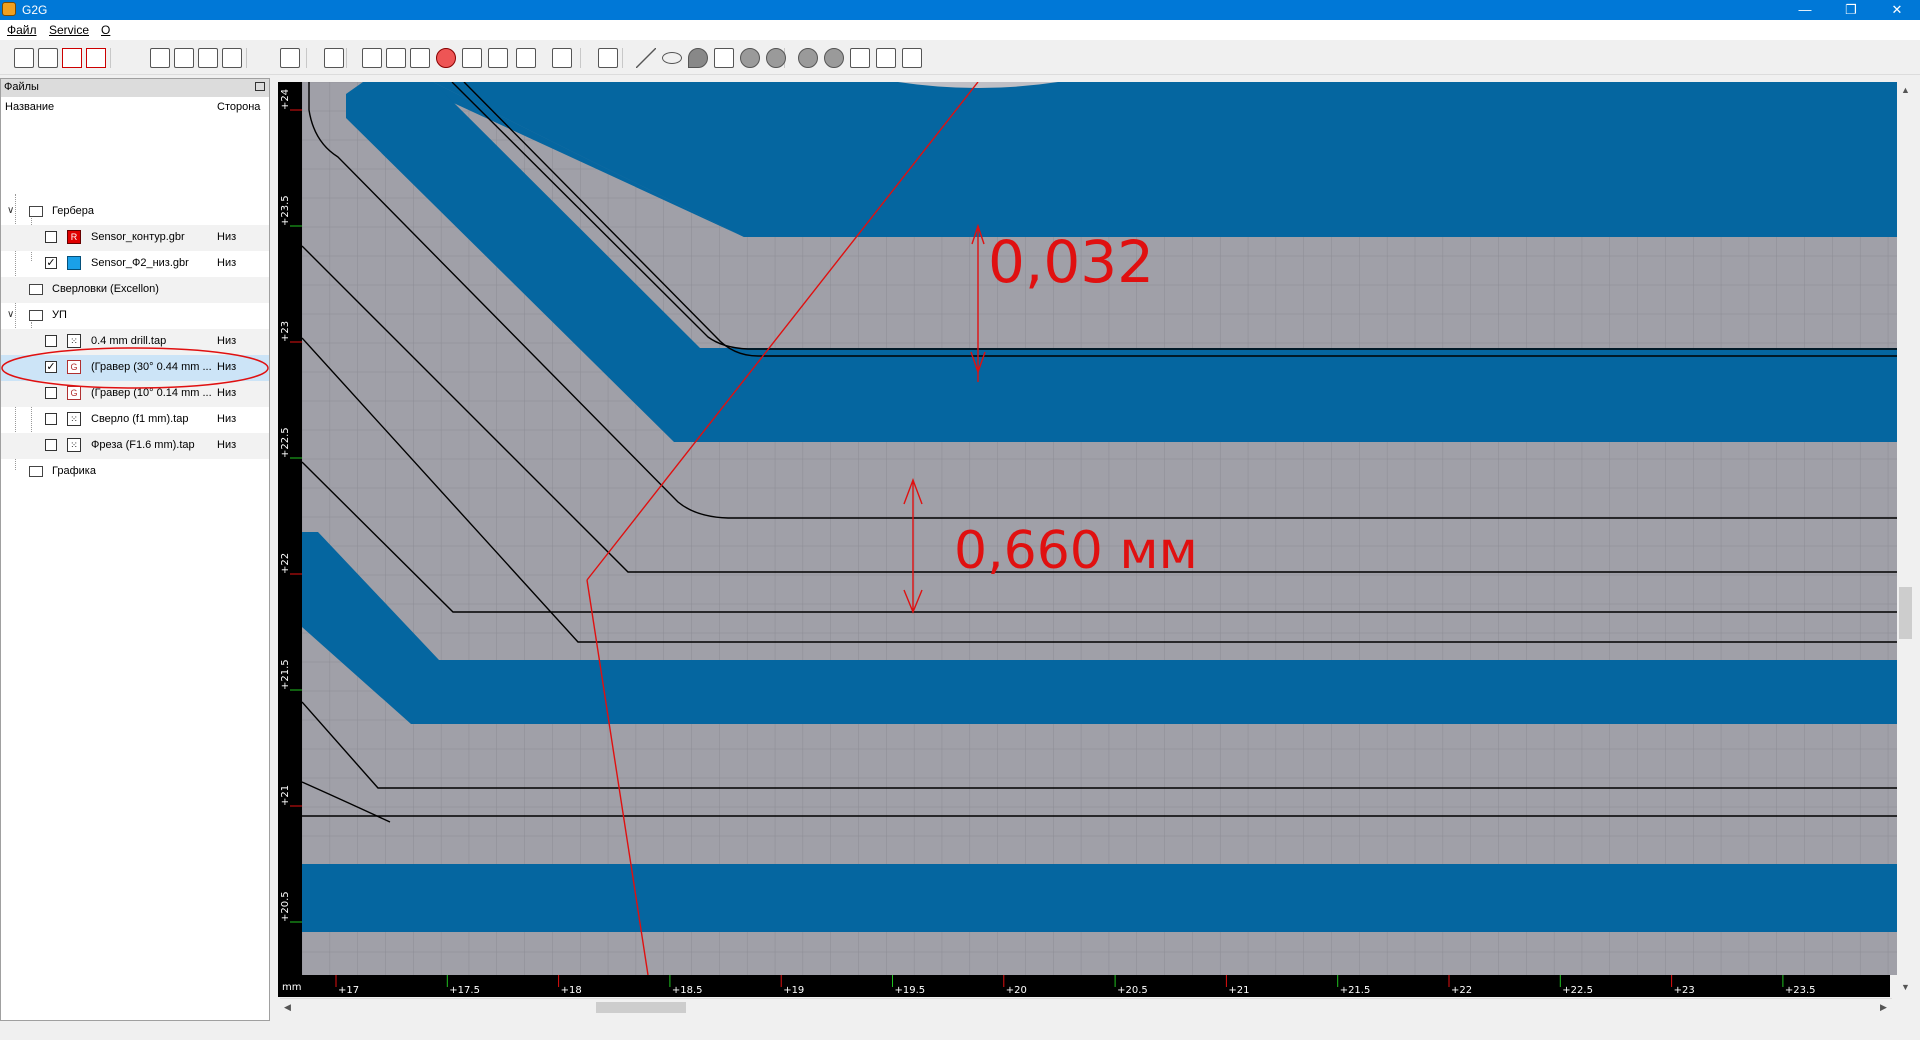 The width and height of the screenshot is (1920, 1040). Describe the element at coordinates (290, 58) in the screenshot. I see `ruler-icon` at that location.